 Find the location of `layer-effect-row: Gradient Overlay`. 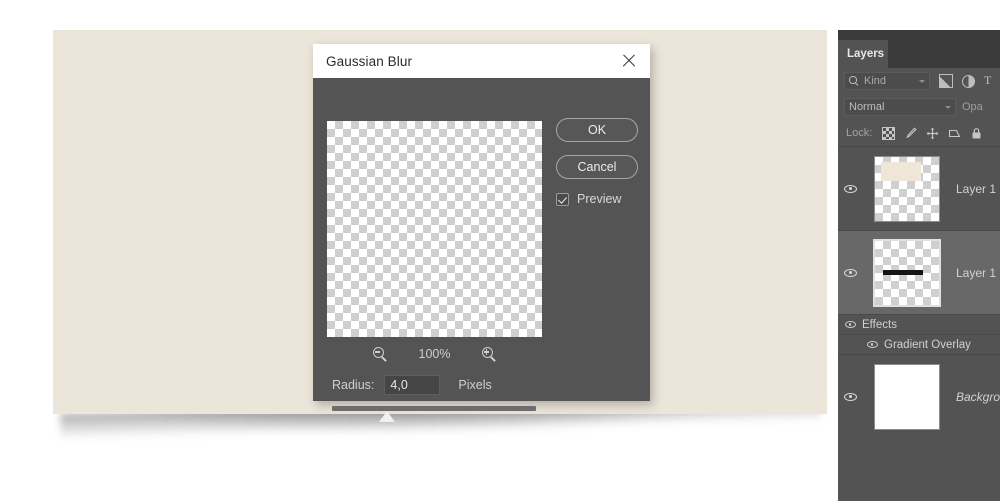

layer-effect-row: Gradient Overlay is located at coordinates (919, 344).